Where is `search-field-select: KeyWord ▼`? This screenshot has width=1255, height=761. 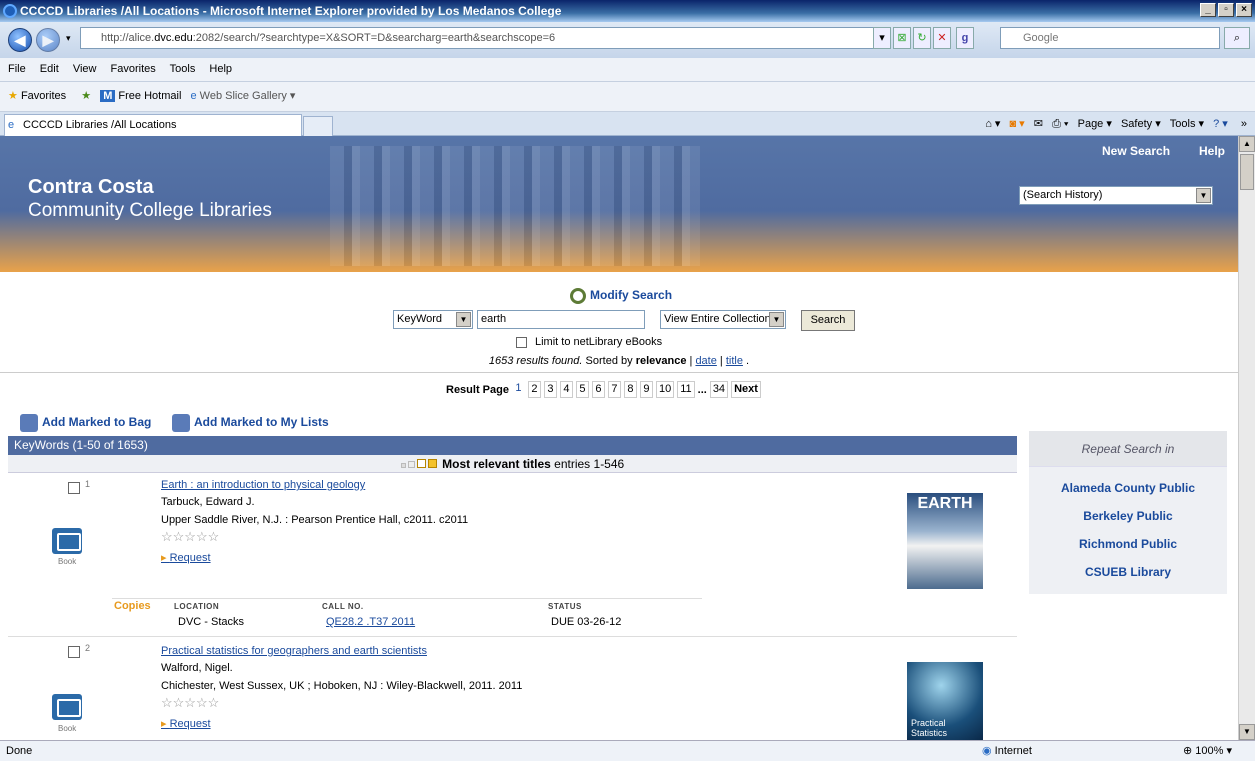
search-field-select: KeyWord ▼ is located at coordinates (433, 319).